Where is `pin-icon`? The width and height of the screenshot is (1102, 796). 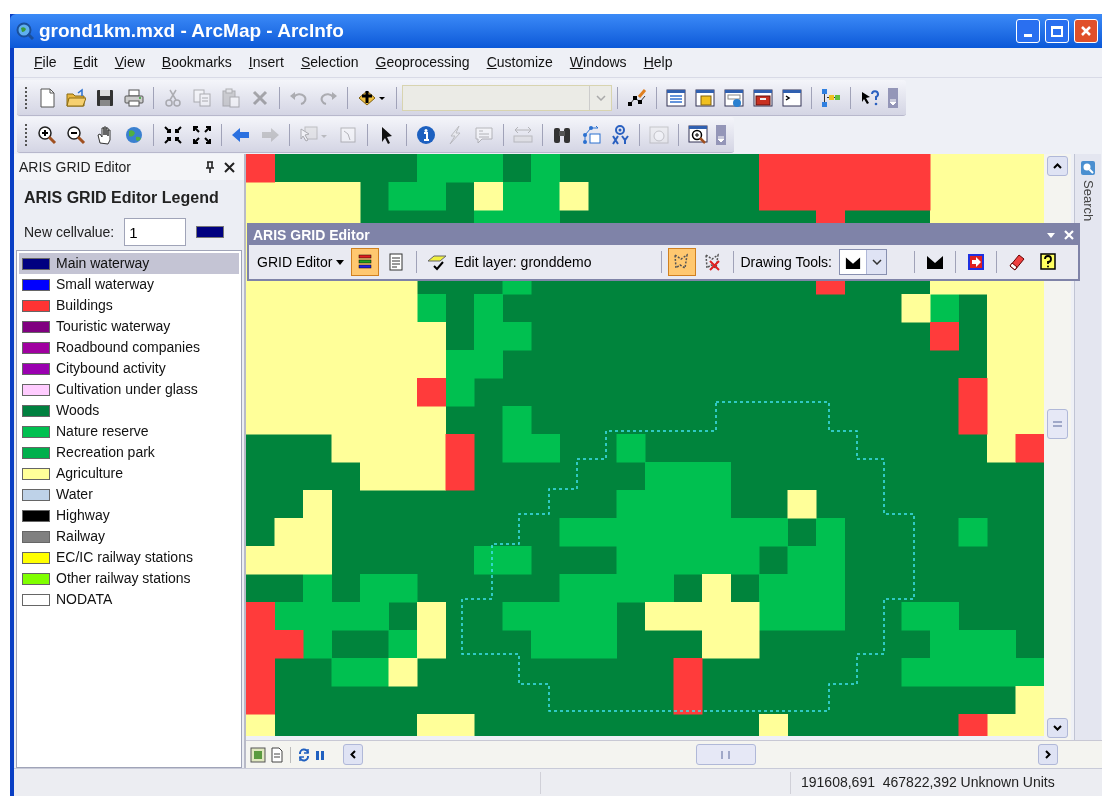
pin-icon is located at coordinates (210, 167).